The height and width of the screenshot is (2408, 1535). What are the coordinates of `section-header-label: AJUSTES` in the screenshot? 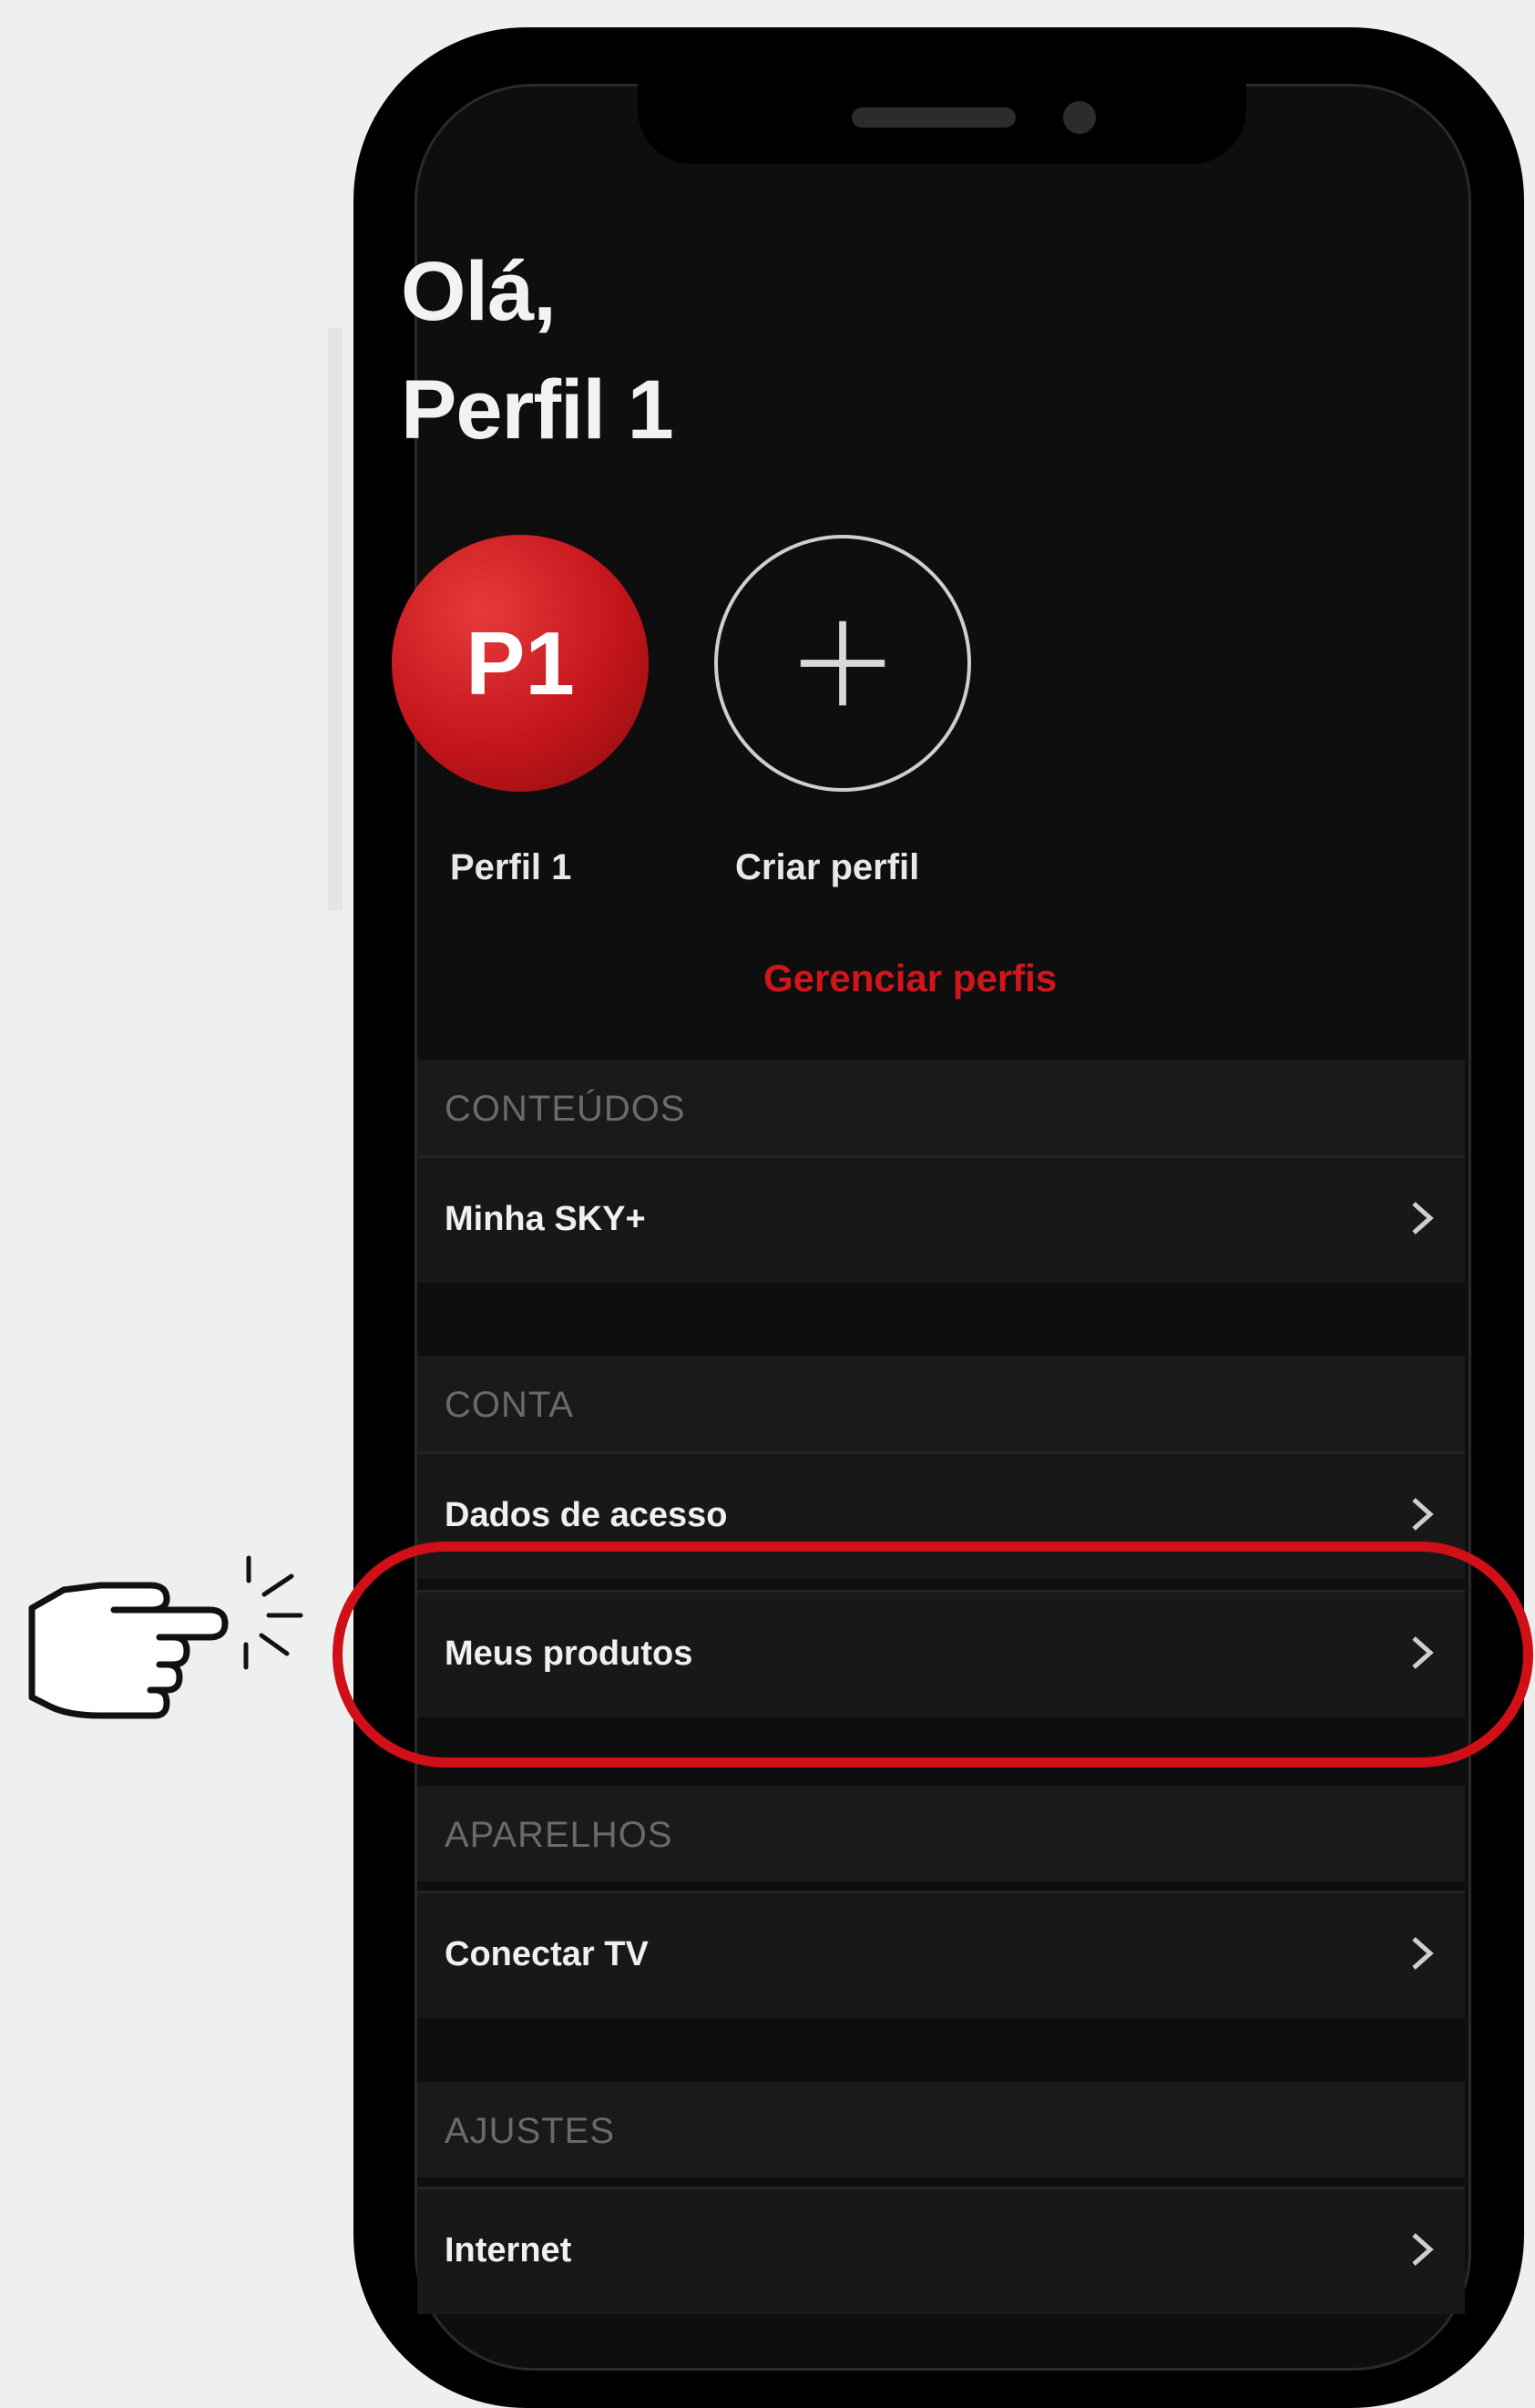 It's located at (530, 2131).